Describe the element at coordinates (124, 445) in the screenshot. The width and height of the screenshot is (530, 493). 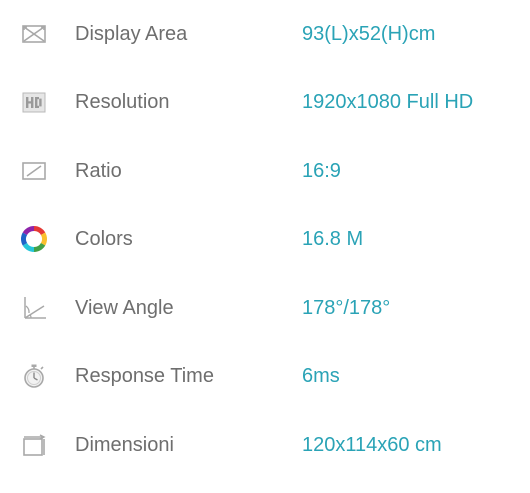
I see `spec-label: Dimensioni` at that location.